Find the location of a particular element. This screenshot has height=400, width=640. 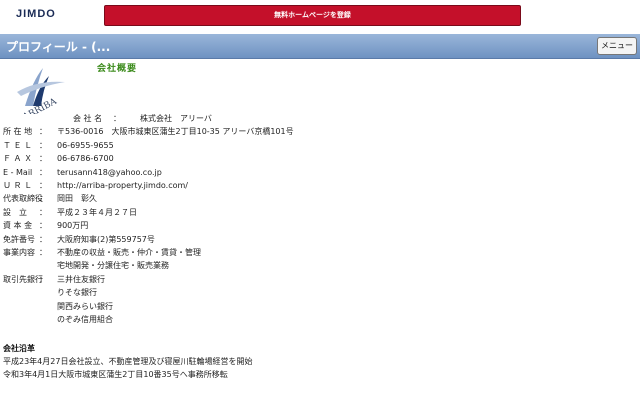

info-value: 岡田 彰久 is located at coordinates (77, 198).